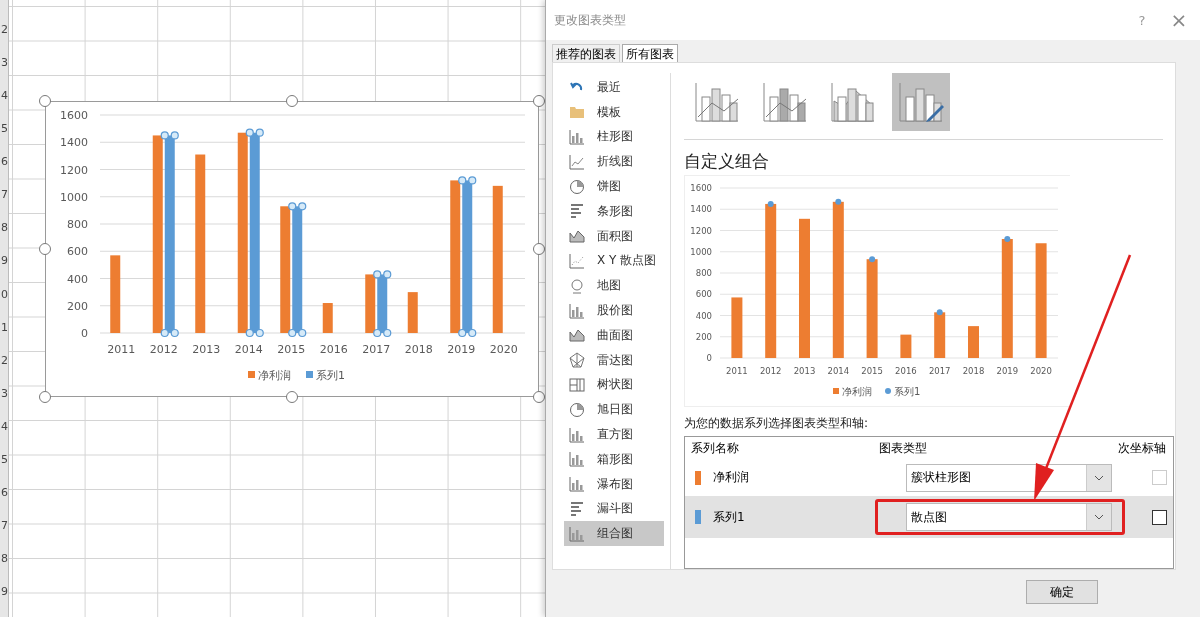 The width and height of the screenshot is (1200, 617). What do you see at coordinates (74, 143) in the screenshot?
I see `axis-label: 1400` at bounding box center [74, 143].